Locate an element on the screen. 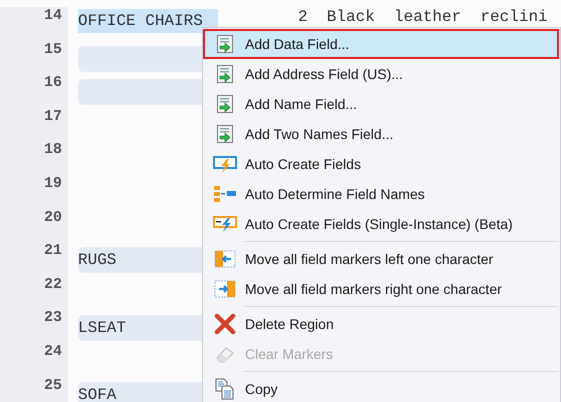 Image resolution: width=561 pixels, height=402 pixels. line-number: 14 is located at coordinates (34, 24).